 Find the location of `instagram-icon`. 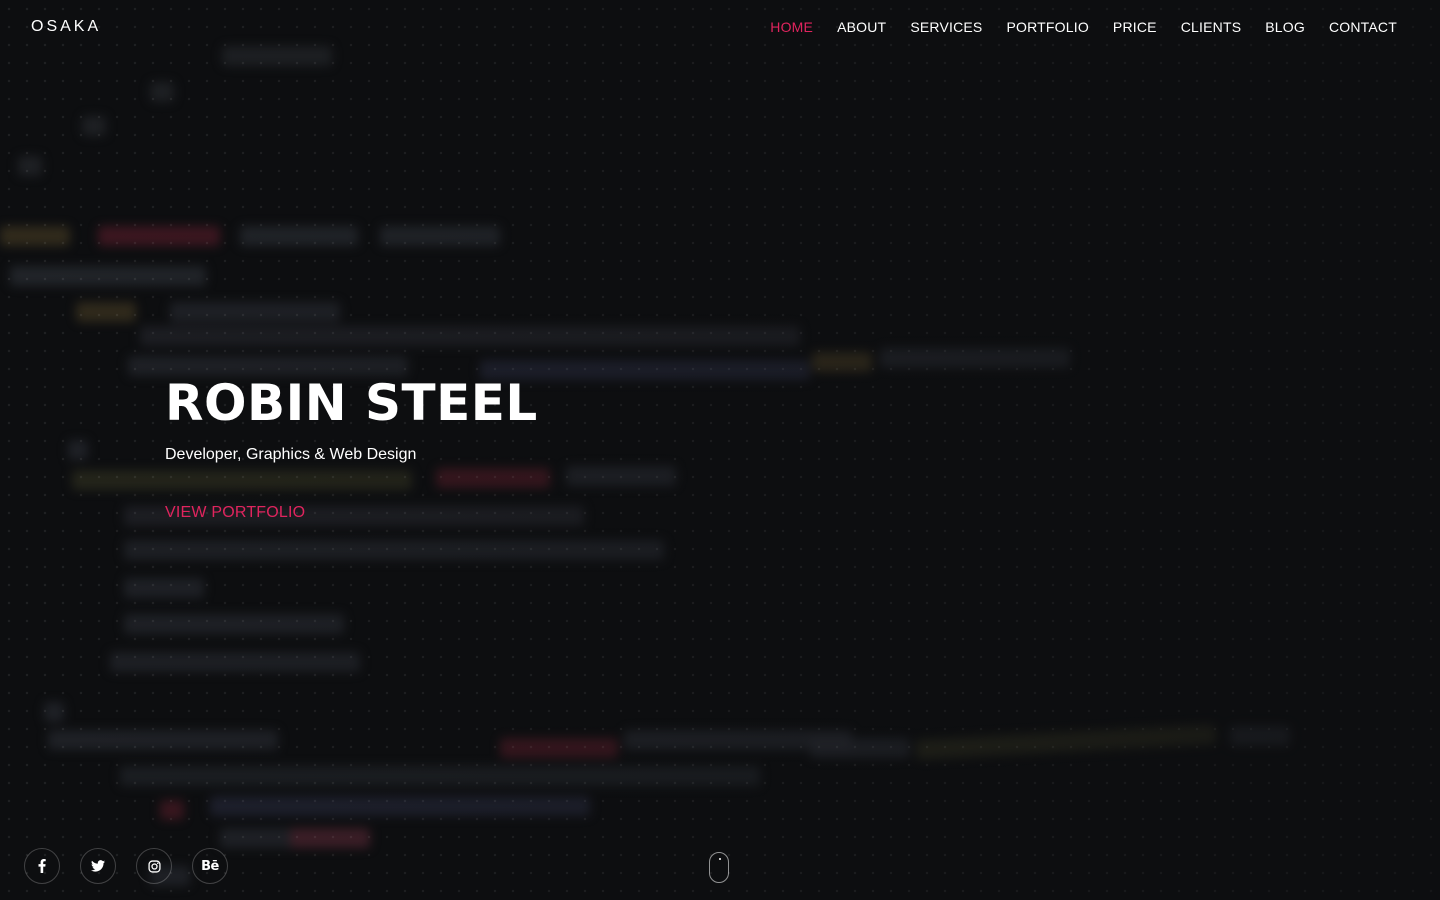

instagram-icon is located at coordinates (154, 866).